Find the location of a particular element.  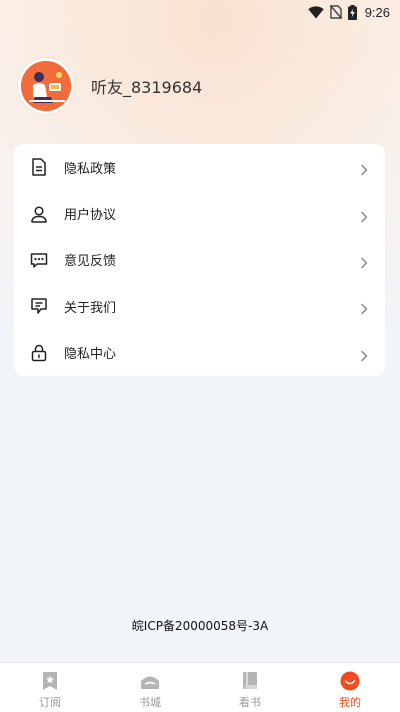

bookstore-icon is located at coordinates (150, 681).